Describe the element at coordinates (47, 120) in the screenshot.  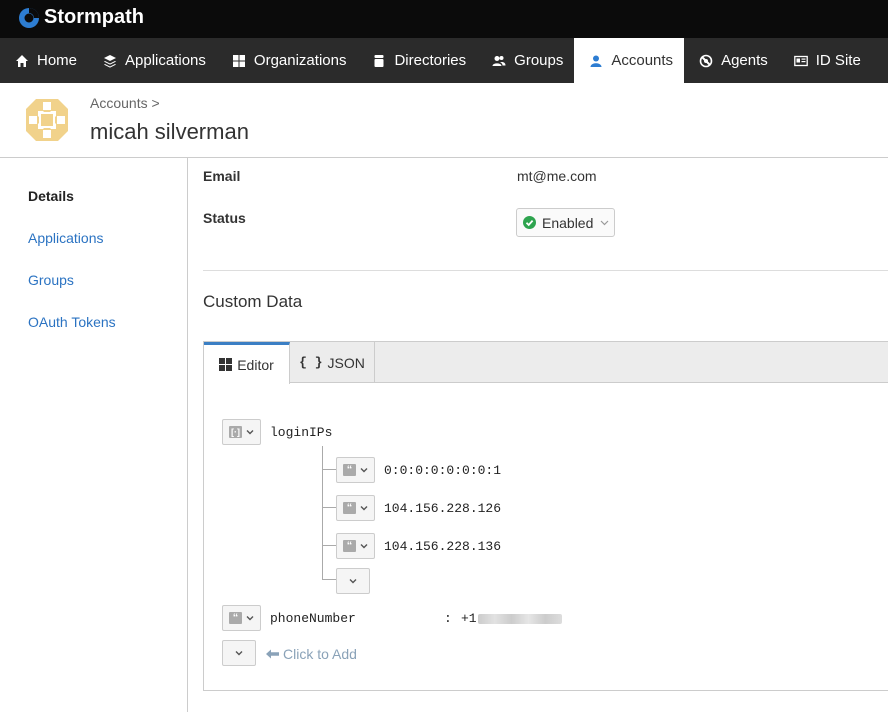
I see `avatar` at that location.